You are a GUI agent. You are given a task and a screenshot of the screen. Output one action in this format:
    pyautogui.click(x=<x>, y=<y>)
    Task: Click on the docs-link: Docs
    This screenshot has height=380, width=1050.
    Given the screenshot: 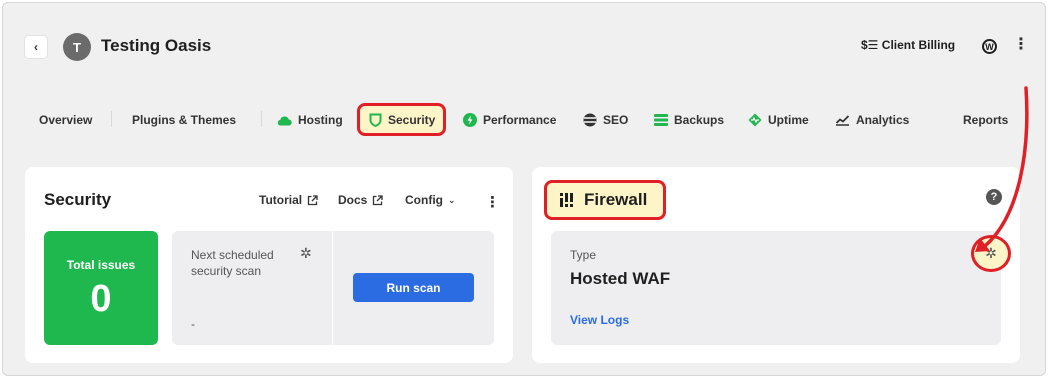 What is the action you would take?
    pyautogui.click(x=360, y=200)
    